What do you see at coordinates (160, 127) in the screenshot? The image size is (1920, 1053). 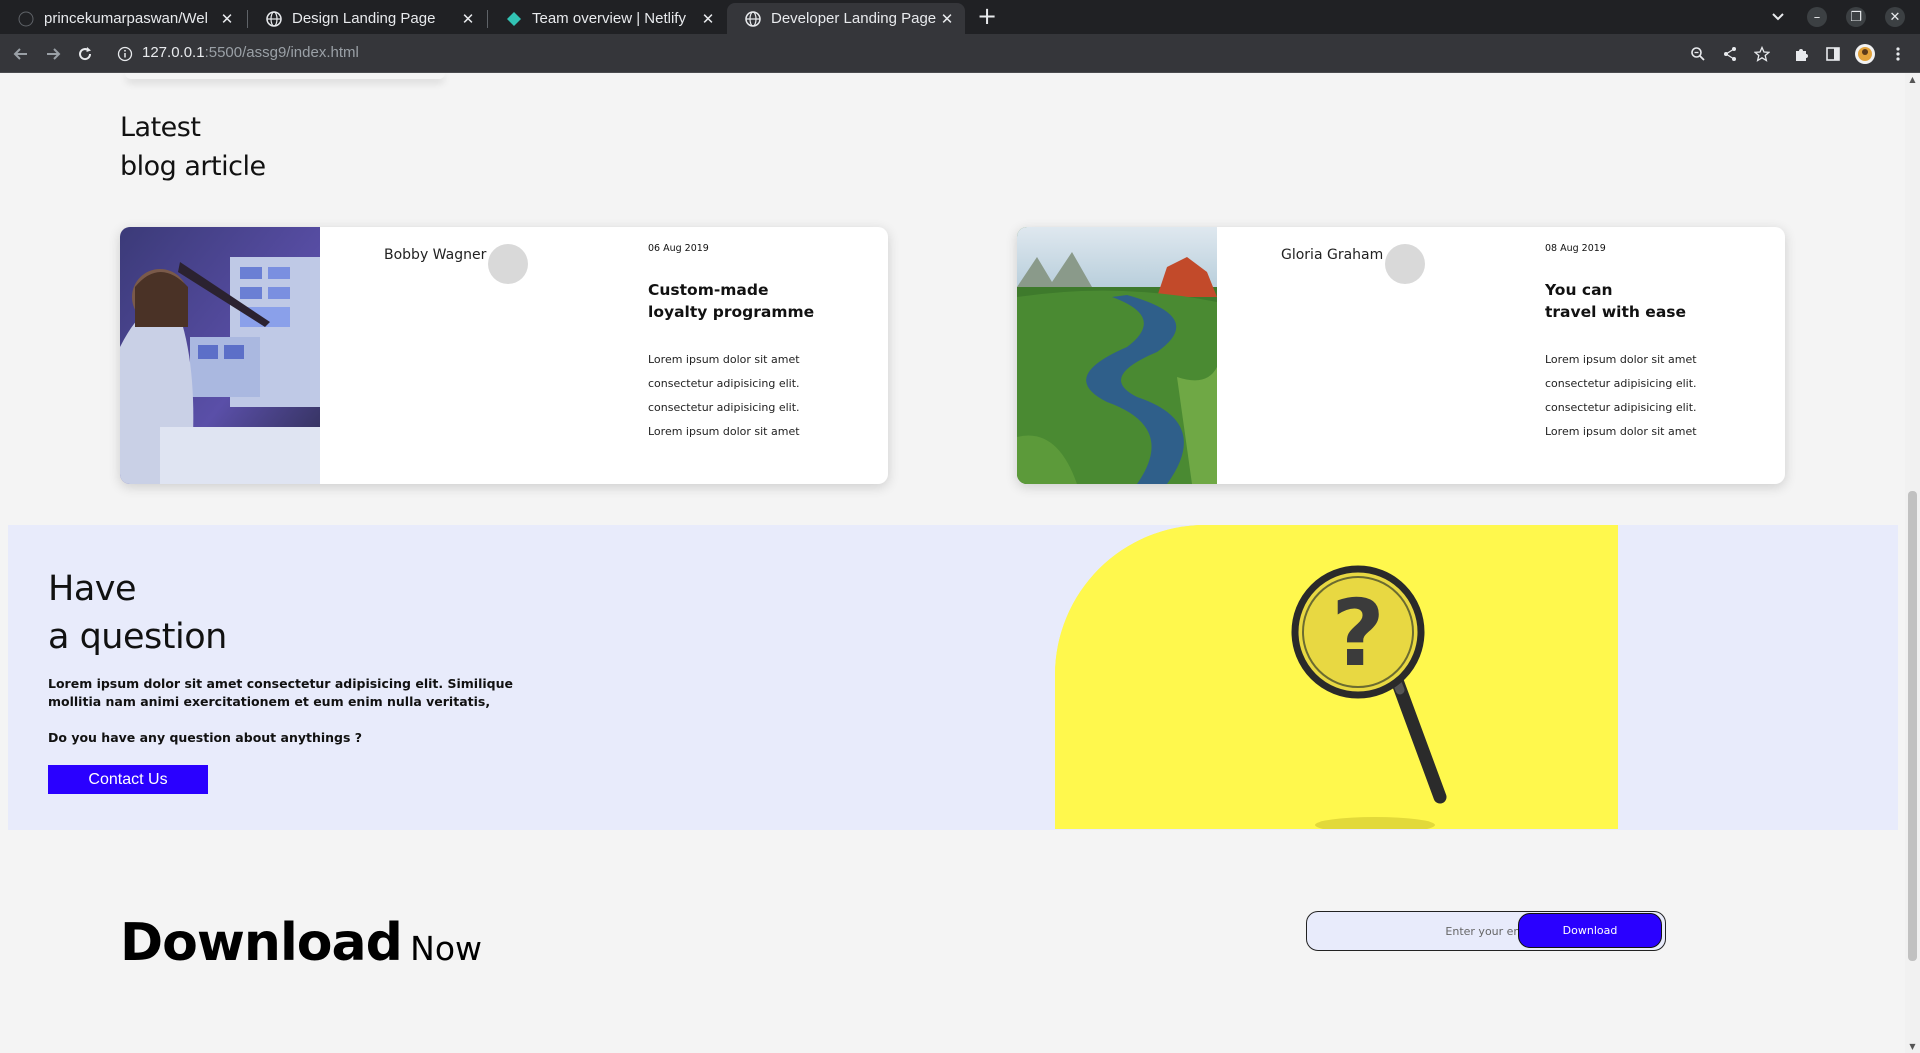 I see `blog-heading-line1: Latest` at bounding box center [160, 127].